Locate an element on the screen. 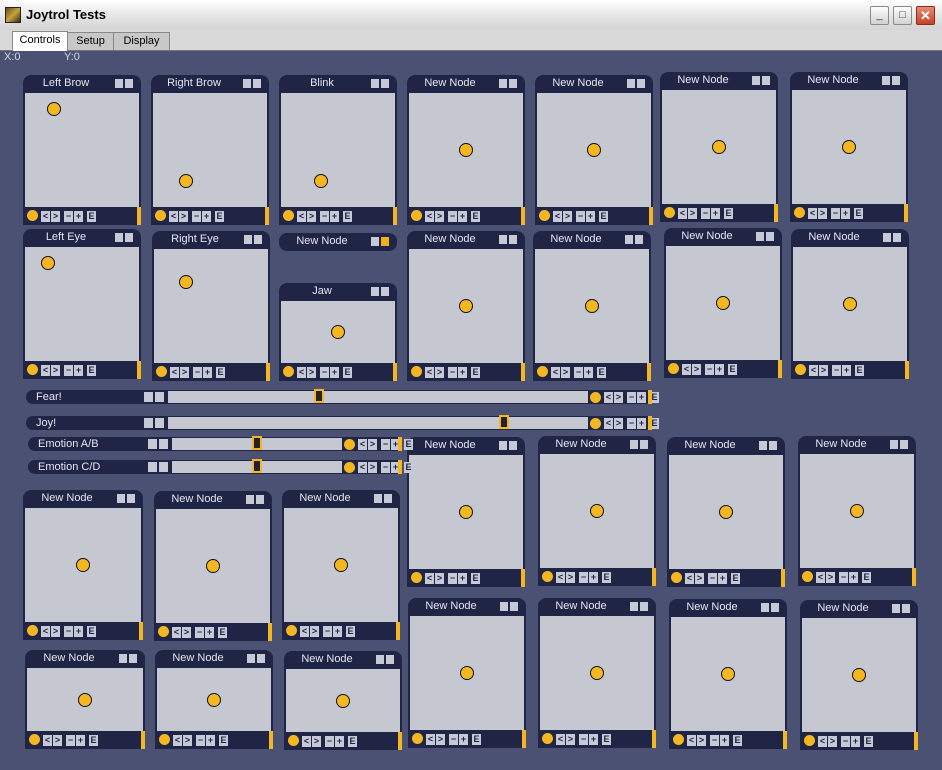 Image resolution: width=942 pixels, height=770 pixels. slider-edit-button: E is located at coordinates (408, 467).